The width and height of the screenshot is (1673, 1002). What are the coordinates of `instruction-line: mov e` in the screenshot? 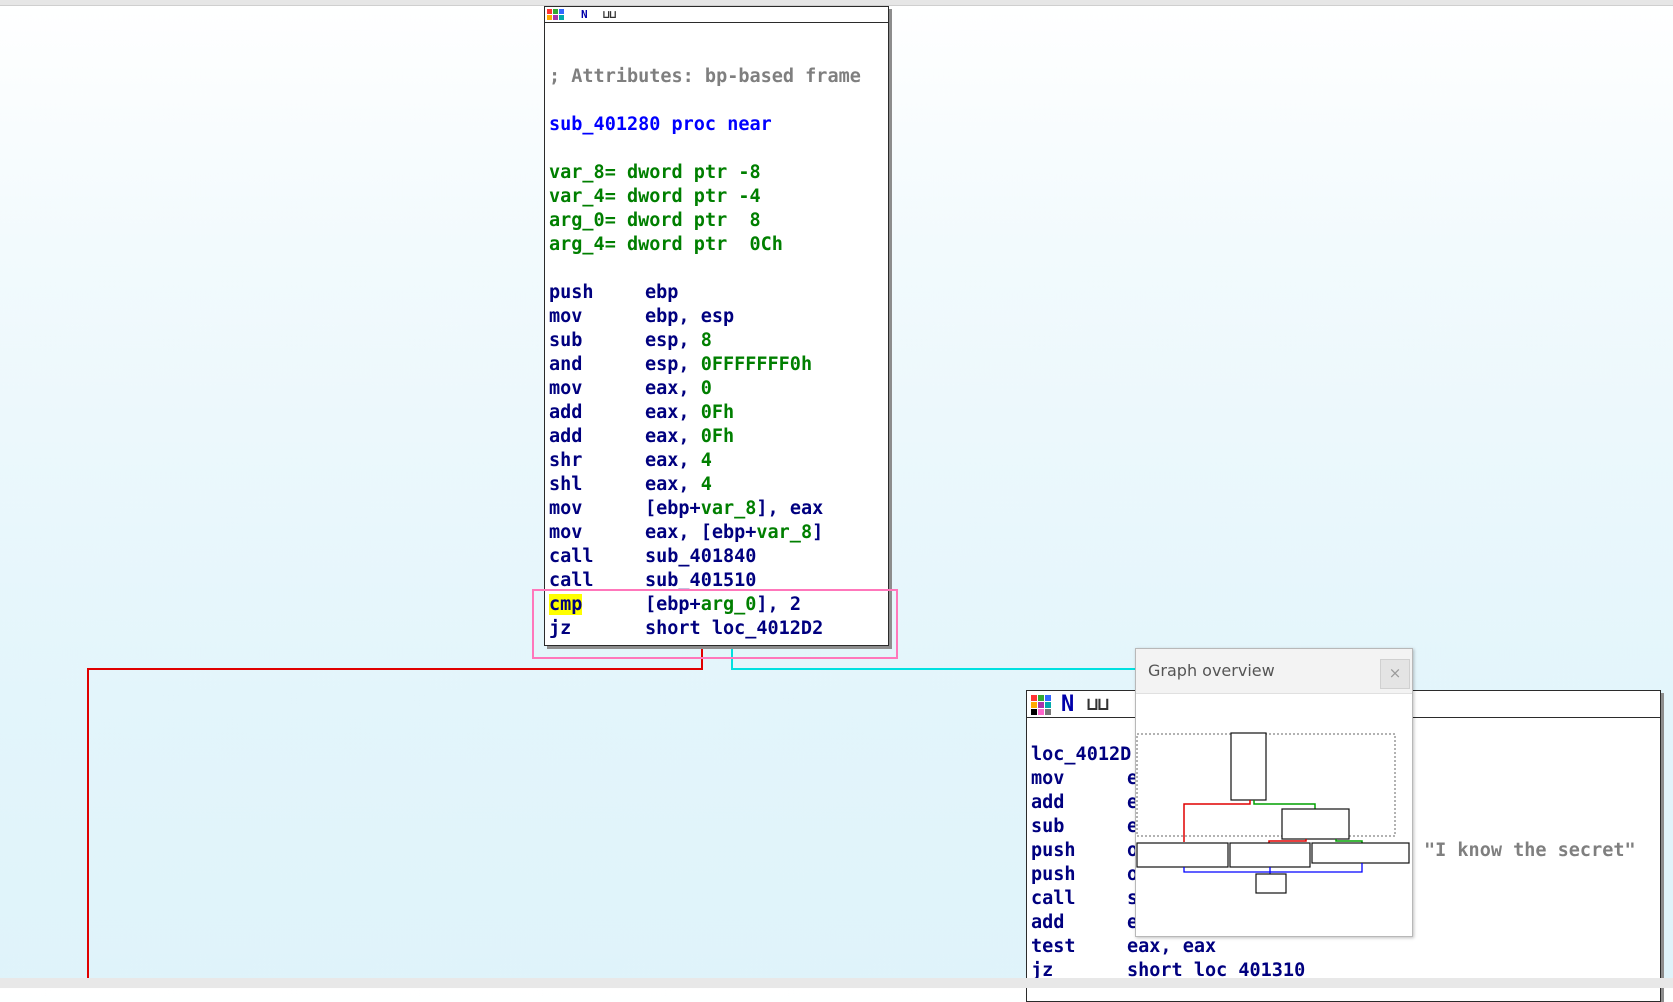 It's located at (1084, 779).